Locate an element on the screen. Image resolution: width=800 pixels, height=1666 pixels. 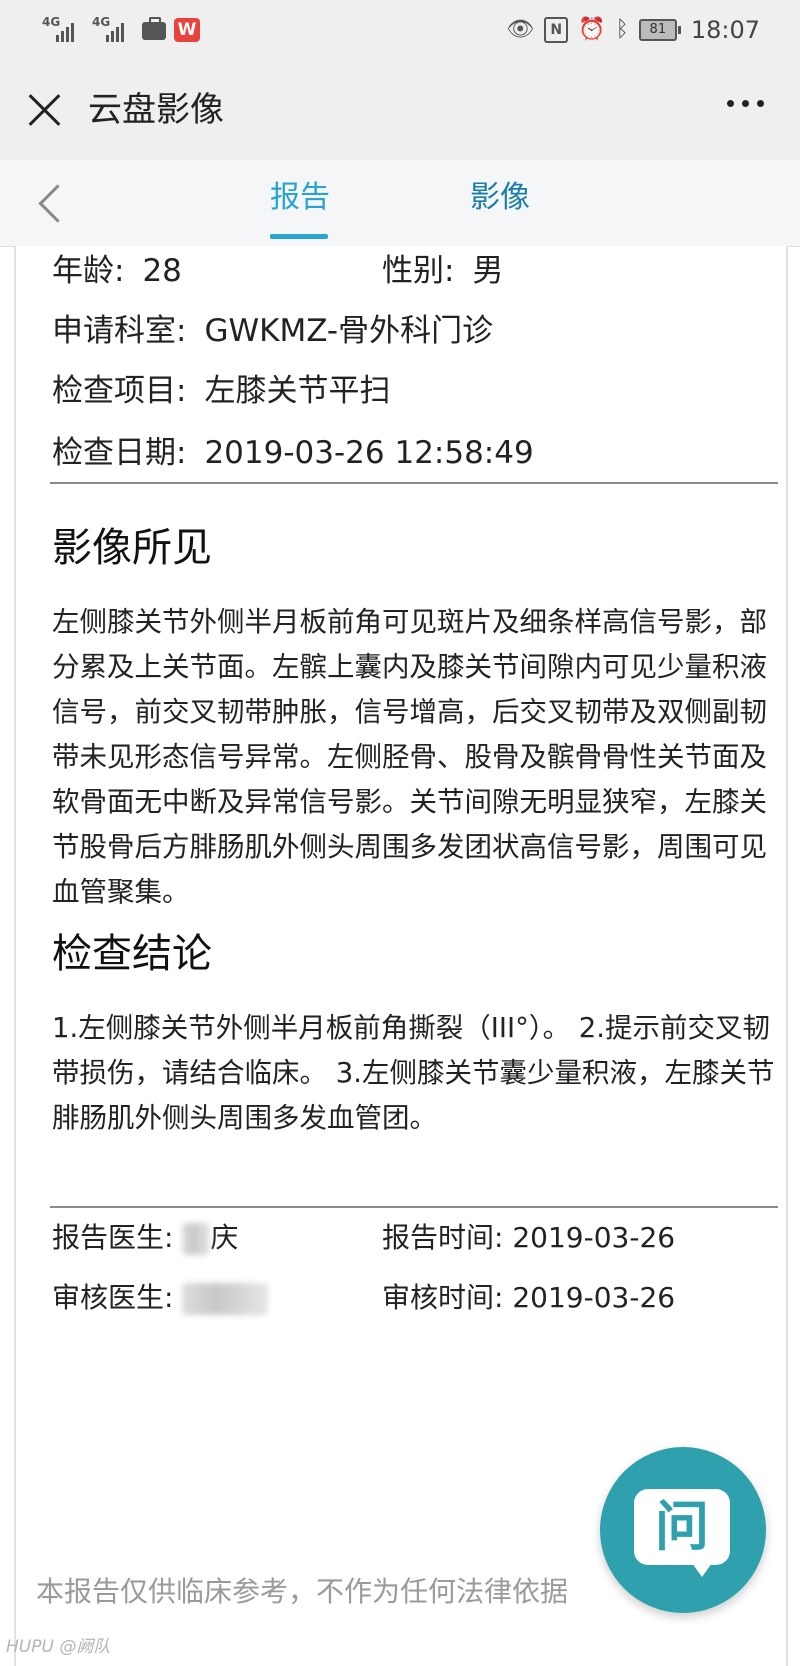
dept-value: GWKMZ-骨外科门诊 is located at coordinates (349, 331).